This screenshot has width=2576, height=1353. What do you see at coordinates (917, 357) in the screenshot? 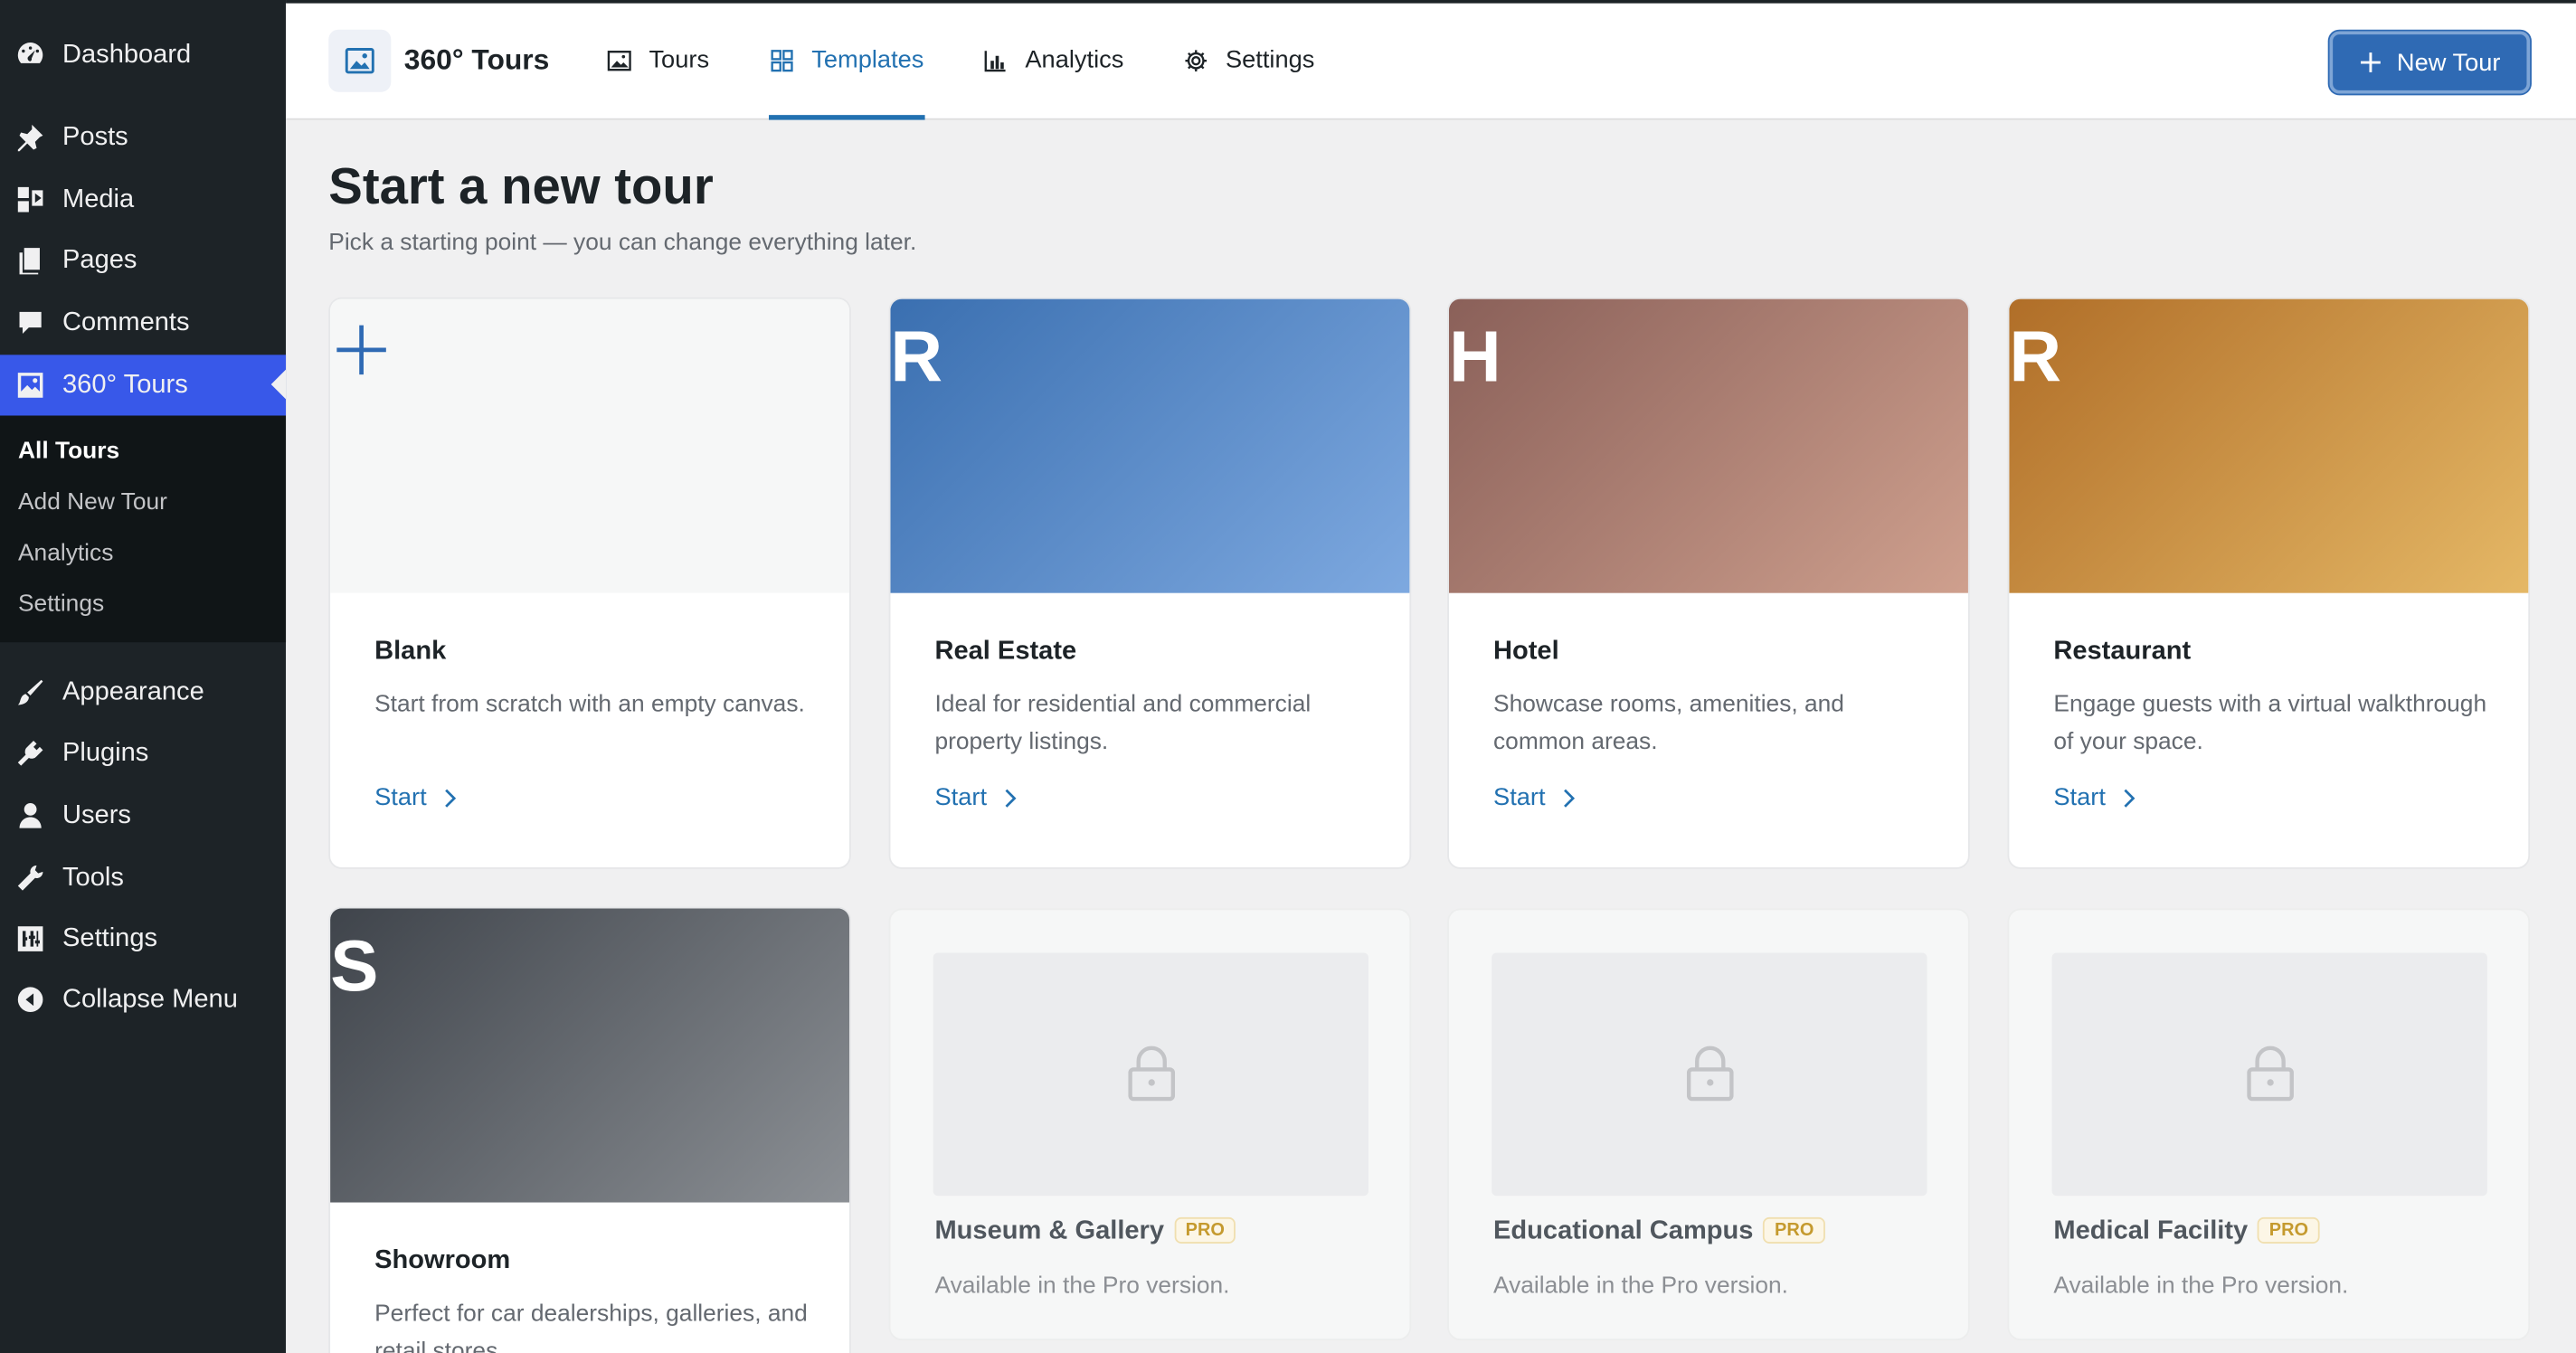
I see `template-letter: R` at bounding box center [917, 357].